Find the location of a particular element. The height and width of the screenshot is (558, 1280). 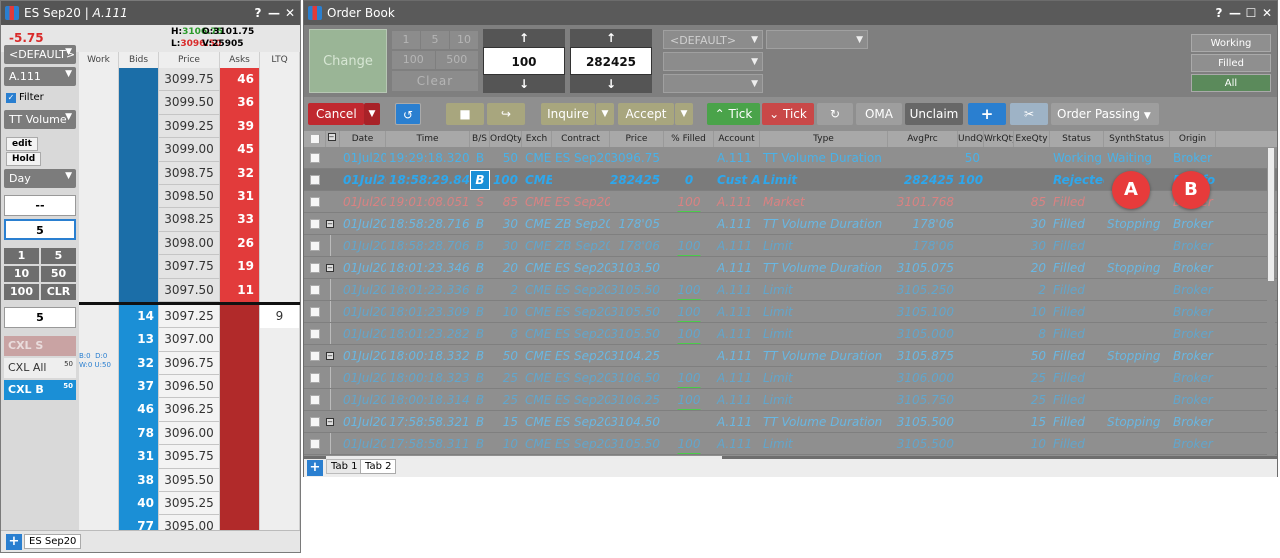

quantity-stepper: ↑ 100 ↓ is located at coordinates (524, 61).